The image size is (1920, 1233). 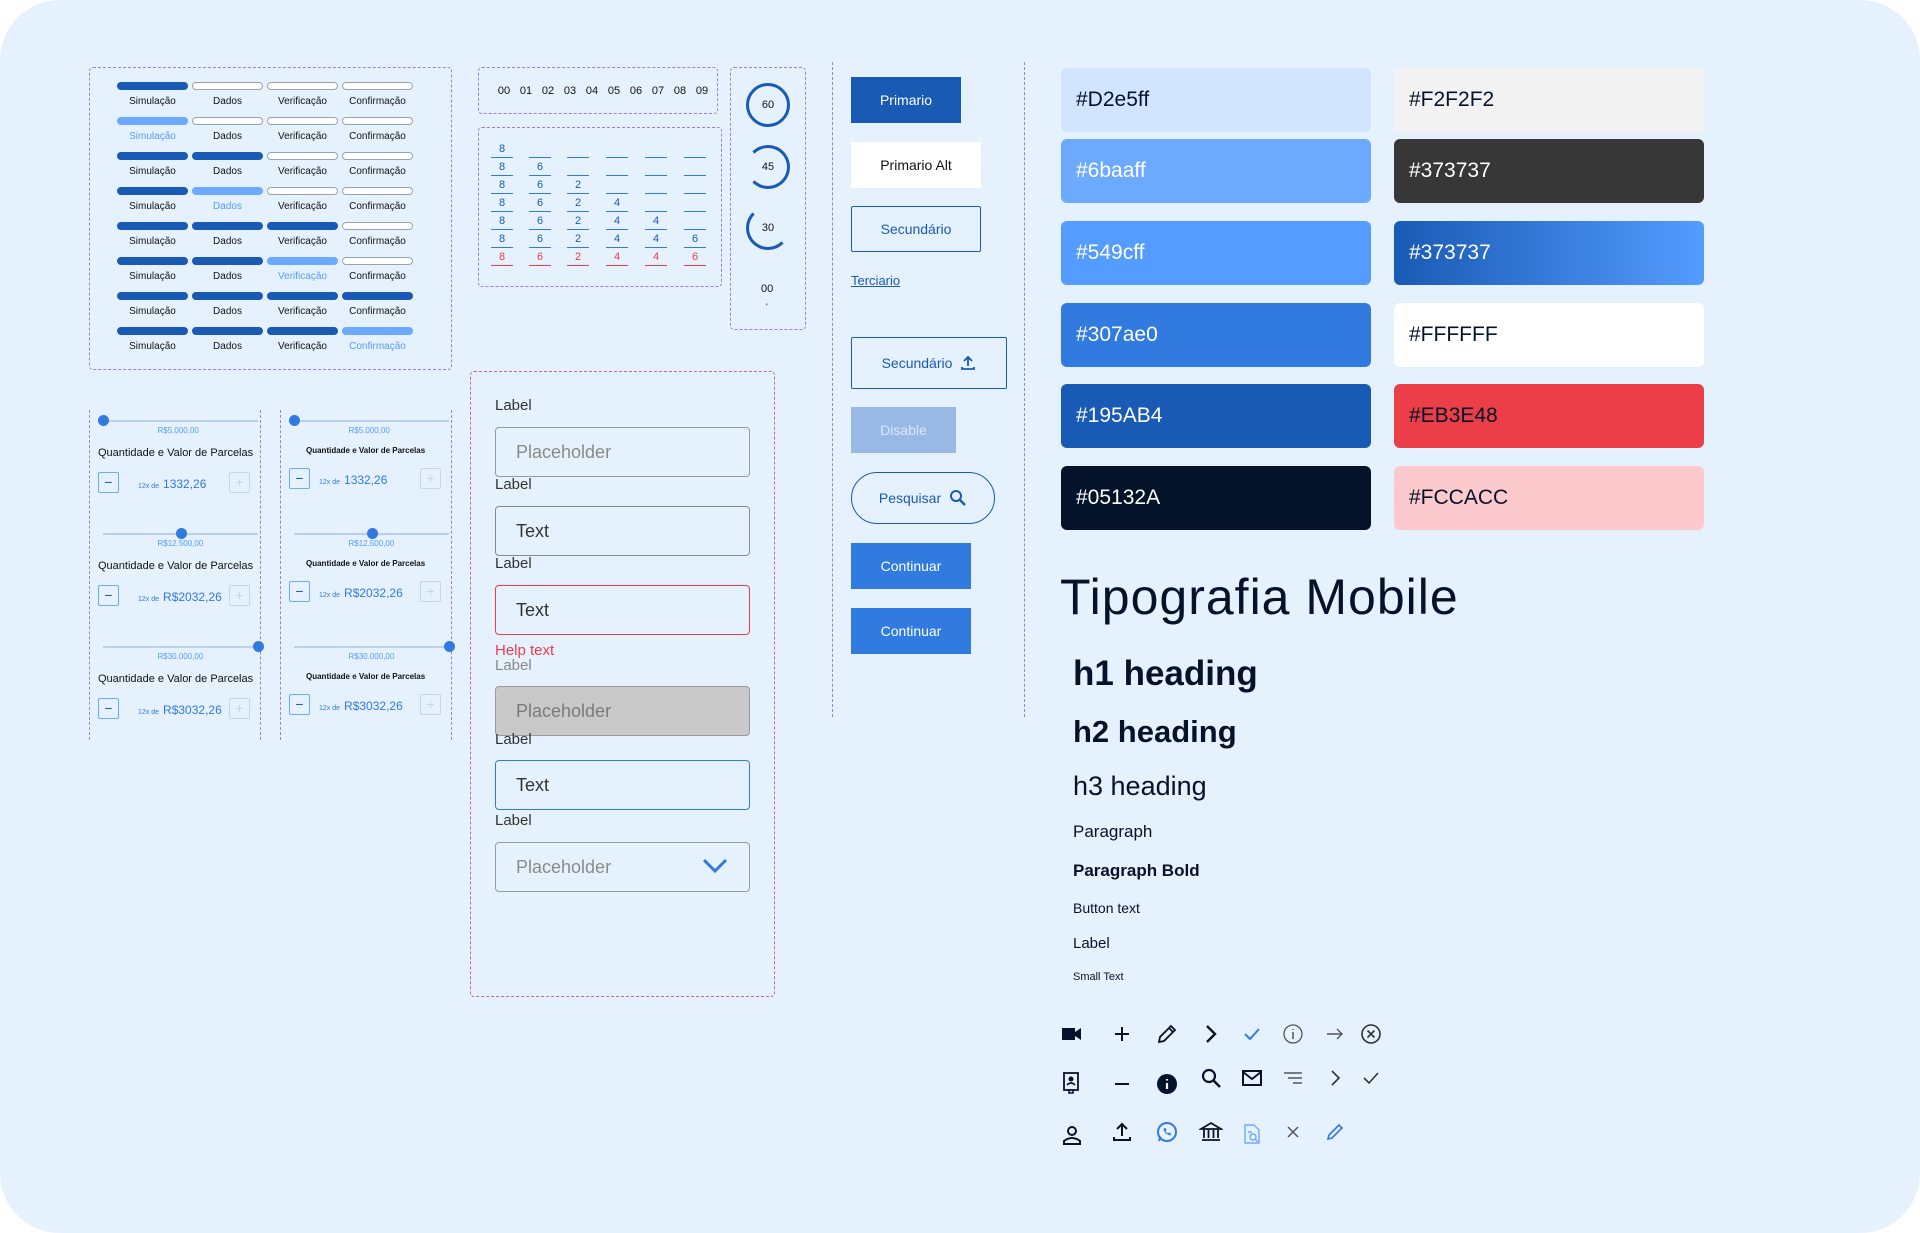 What do you see at coordinates (916, 229) in the screenshot?
I see `secondary-button: Secundário` at bounding box center [916, 229].